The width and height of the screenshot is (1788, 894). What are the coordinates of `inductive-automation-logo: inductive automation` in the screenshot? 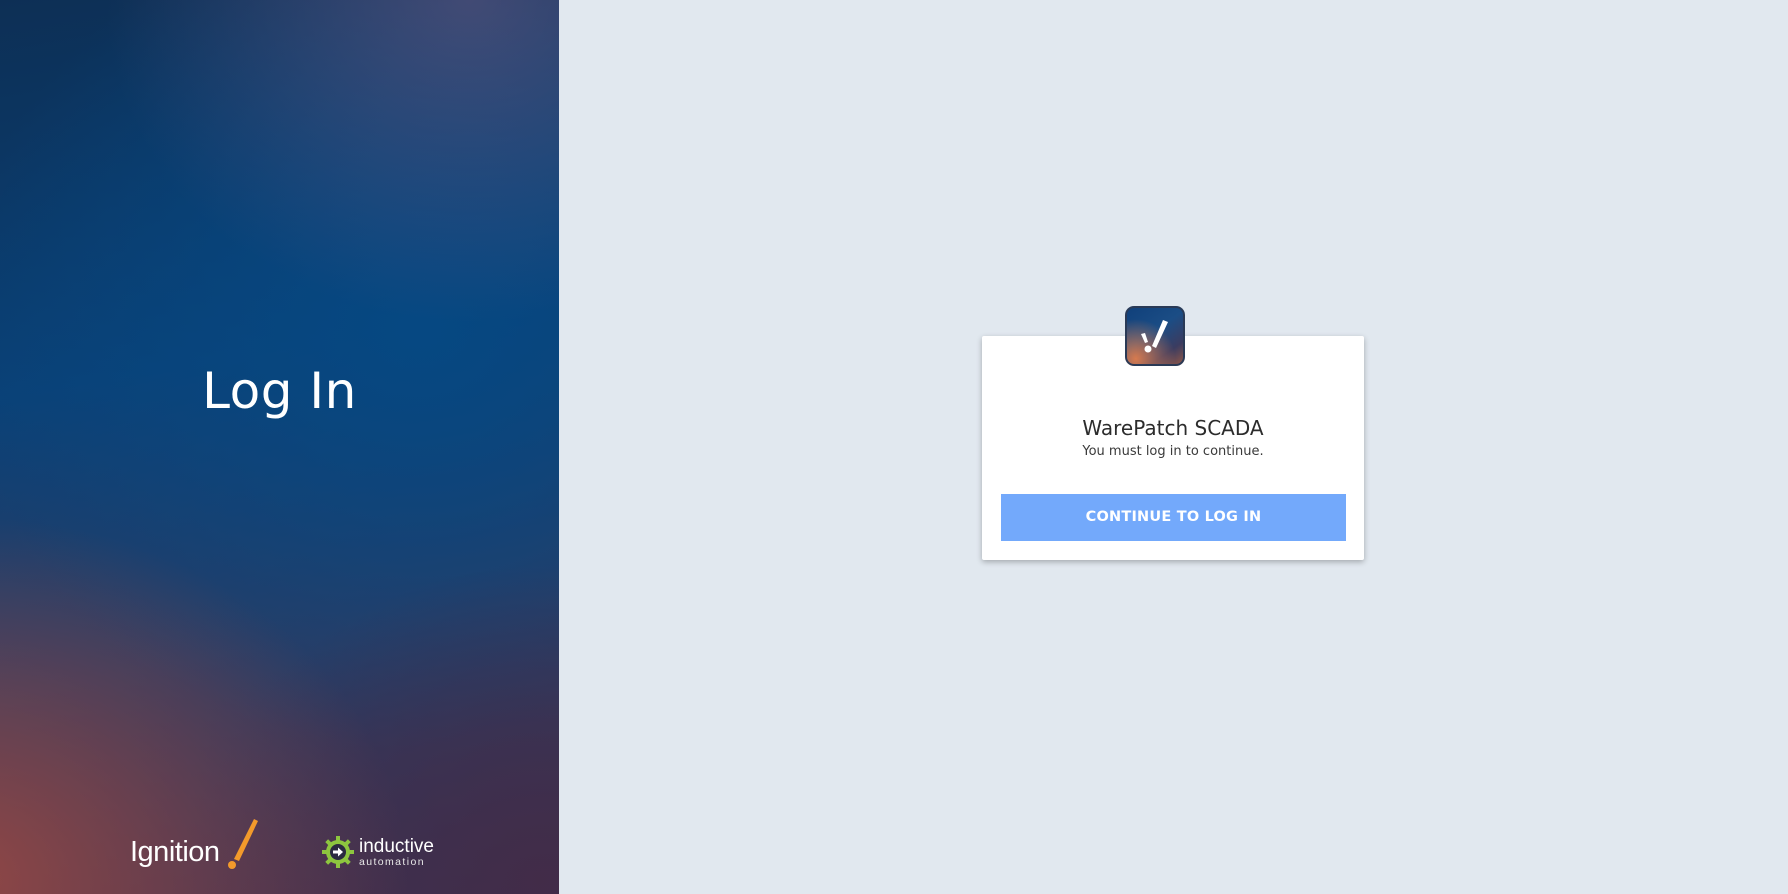 It's located at (382, 854).